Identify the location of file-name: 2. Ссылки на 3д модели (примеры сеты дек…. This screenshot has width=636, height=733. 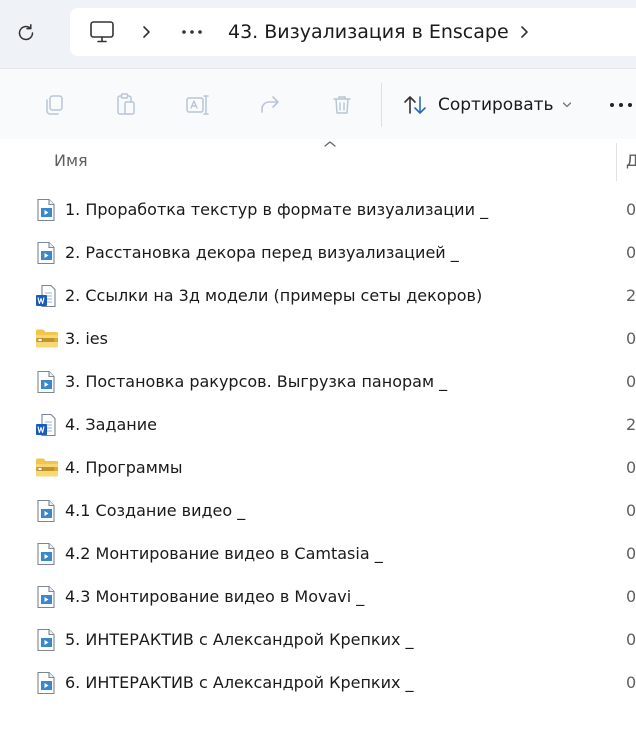
(274, 295).